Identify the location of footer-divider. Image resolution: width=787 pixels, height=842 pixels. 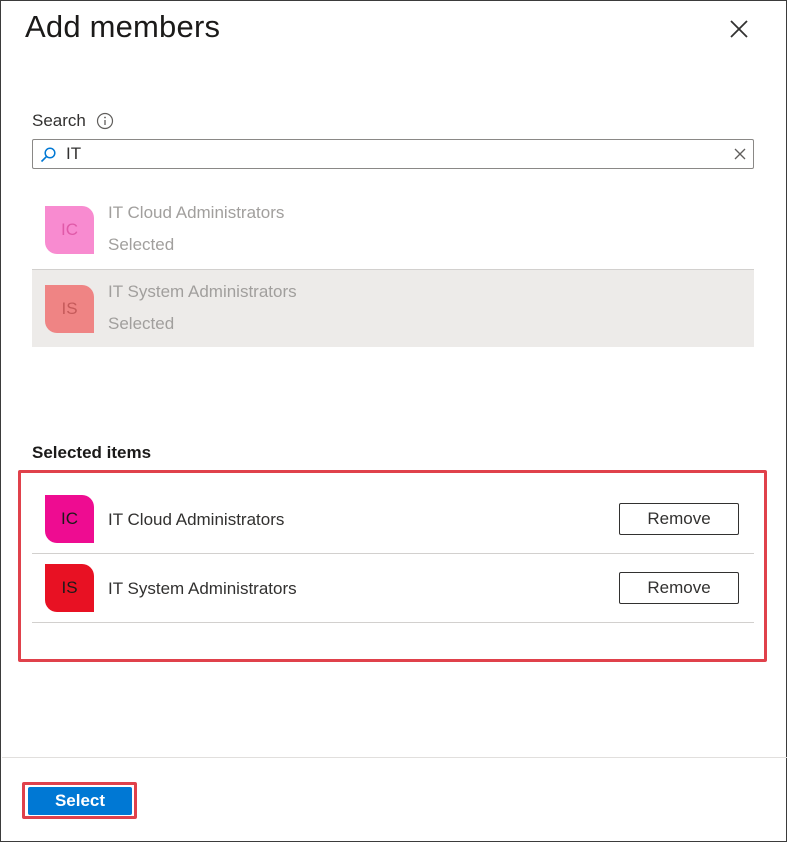
(394, 757).